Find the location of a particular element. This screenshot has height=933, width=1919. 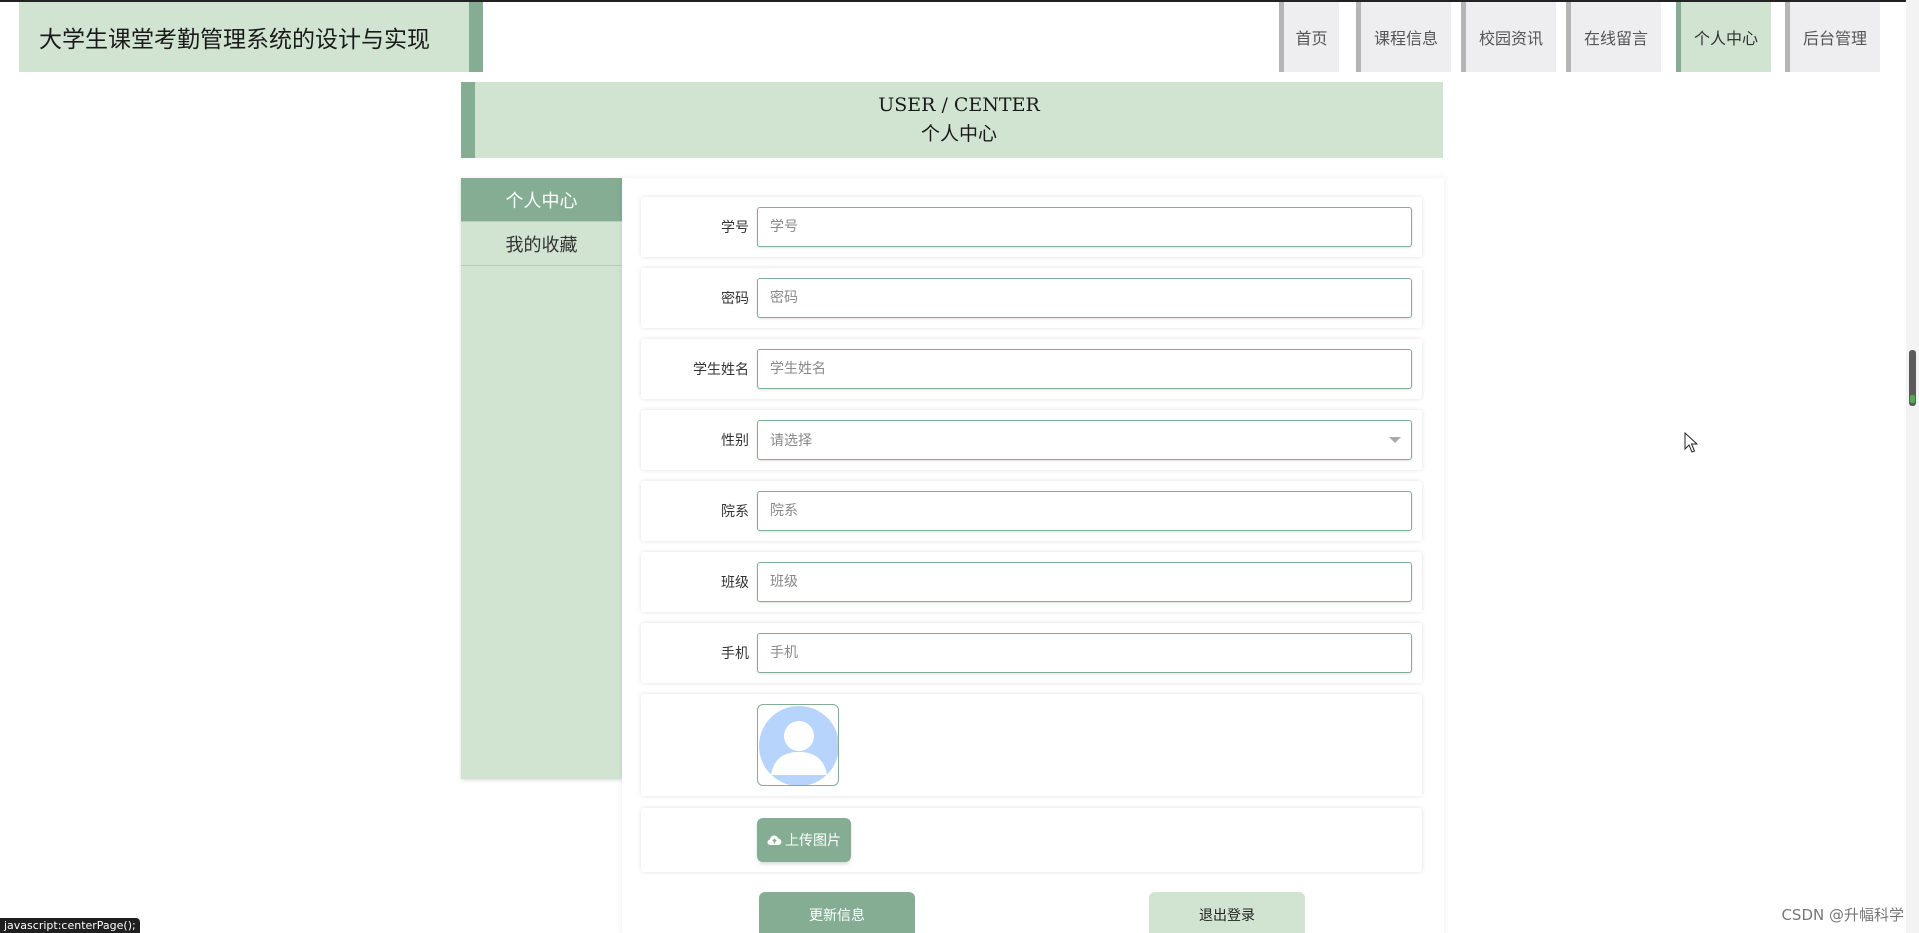

sidebar-item-personal-center: 个人中心 is located at coordinates (541, 200).